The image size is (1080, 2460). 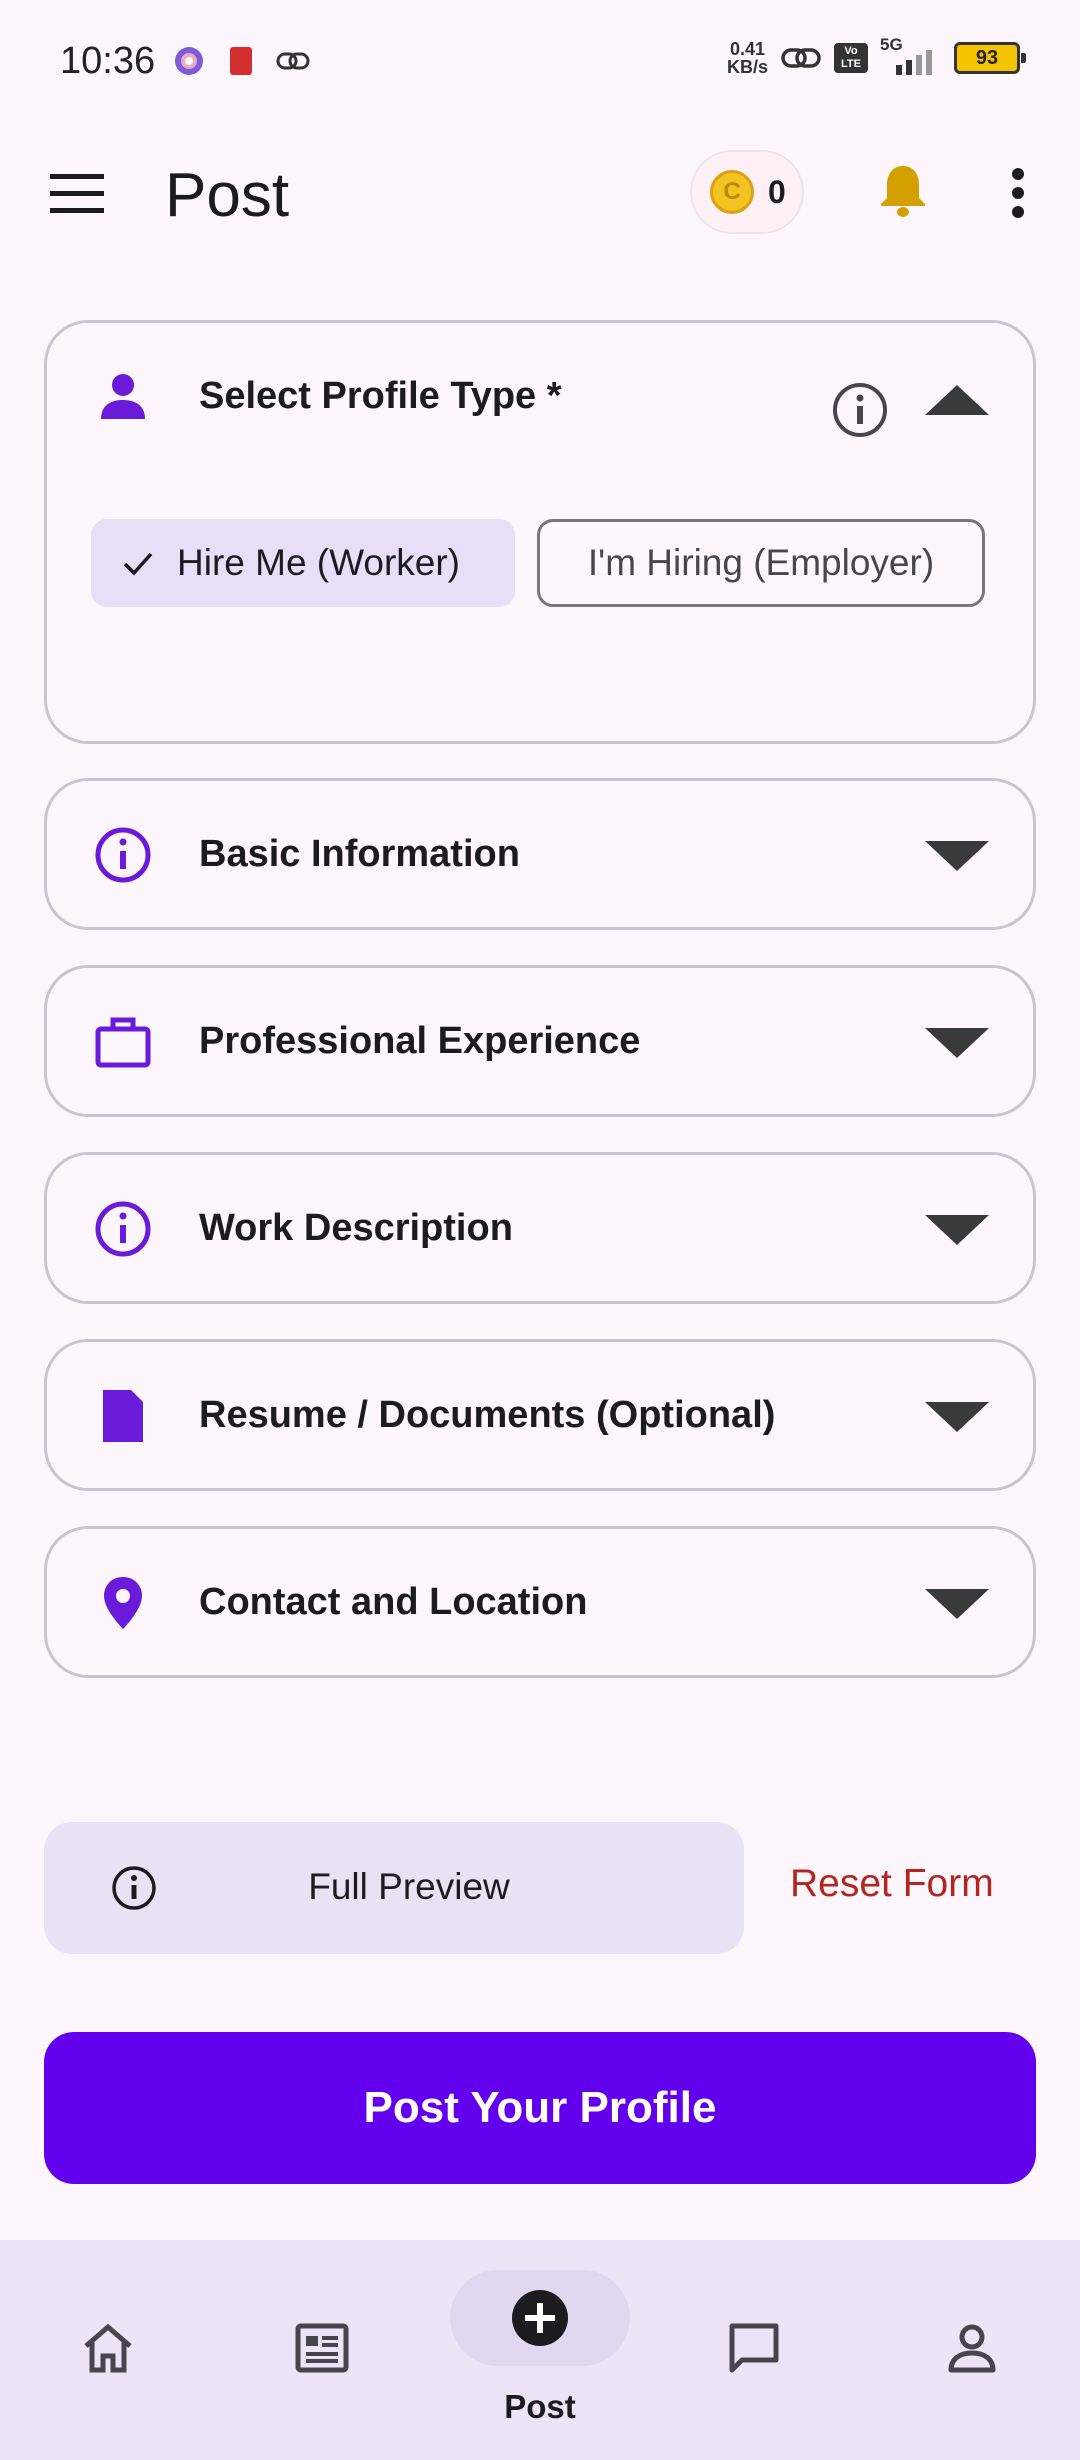 I want to click on section-title: Work Description, so click(x=356, y=1228).